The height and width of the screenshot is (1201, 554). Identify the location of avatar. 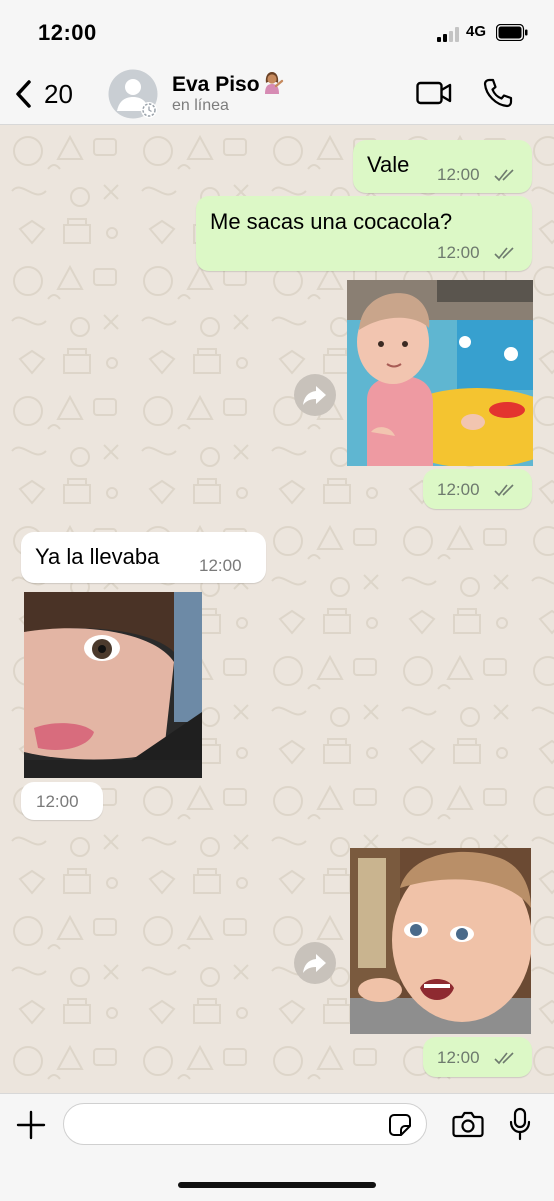
(133, 94).